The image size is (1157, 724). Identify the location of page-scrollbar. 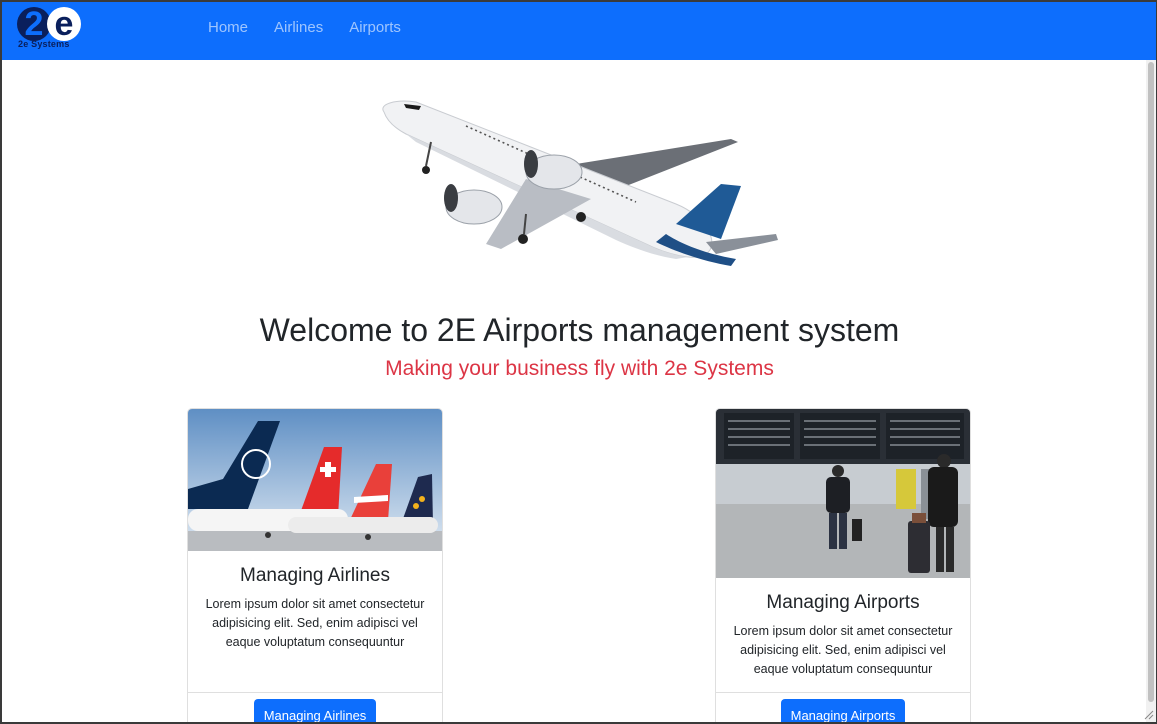
(1151, 391).